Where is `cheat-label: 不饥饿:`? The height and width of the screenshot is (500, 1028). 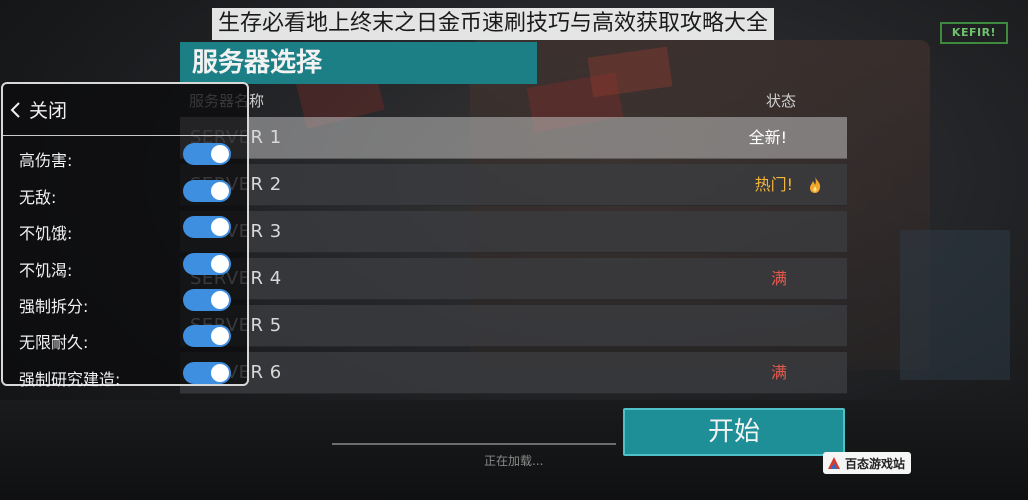 cheat-label: 不饥饿: is located at coordinates (46, 233).